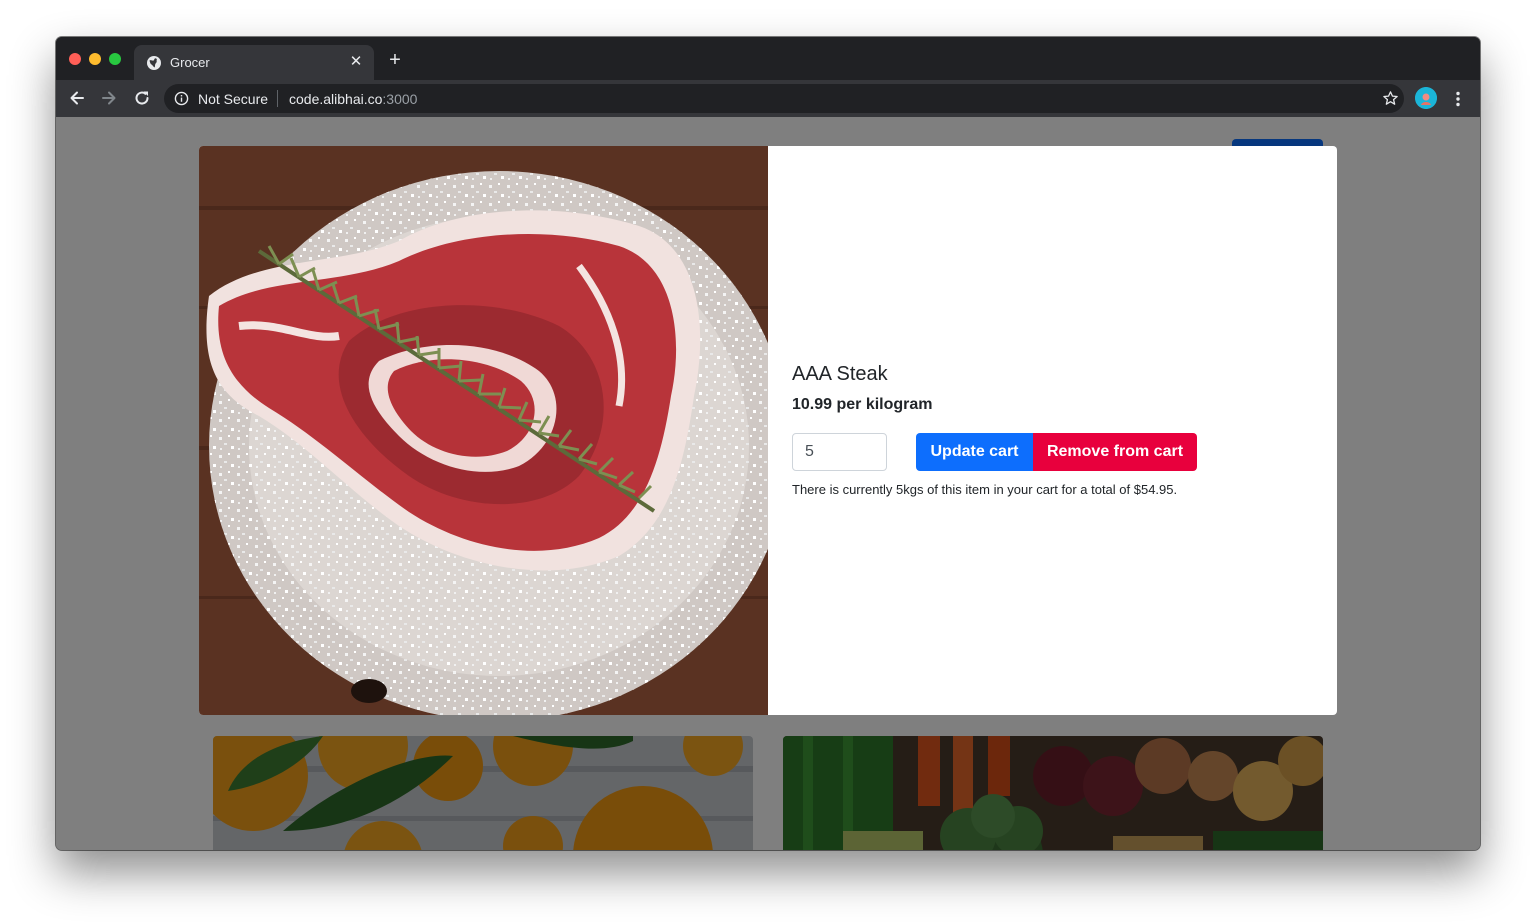 Image resolution: width=1536 pixels, height=924 pixels. I want to click on url-text: code.alibhai.co:3000, so click(353, 99).